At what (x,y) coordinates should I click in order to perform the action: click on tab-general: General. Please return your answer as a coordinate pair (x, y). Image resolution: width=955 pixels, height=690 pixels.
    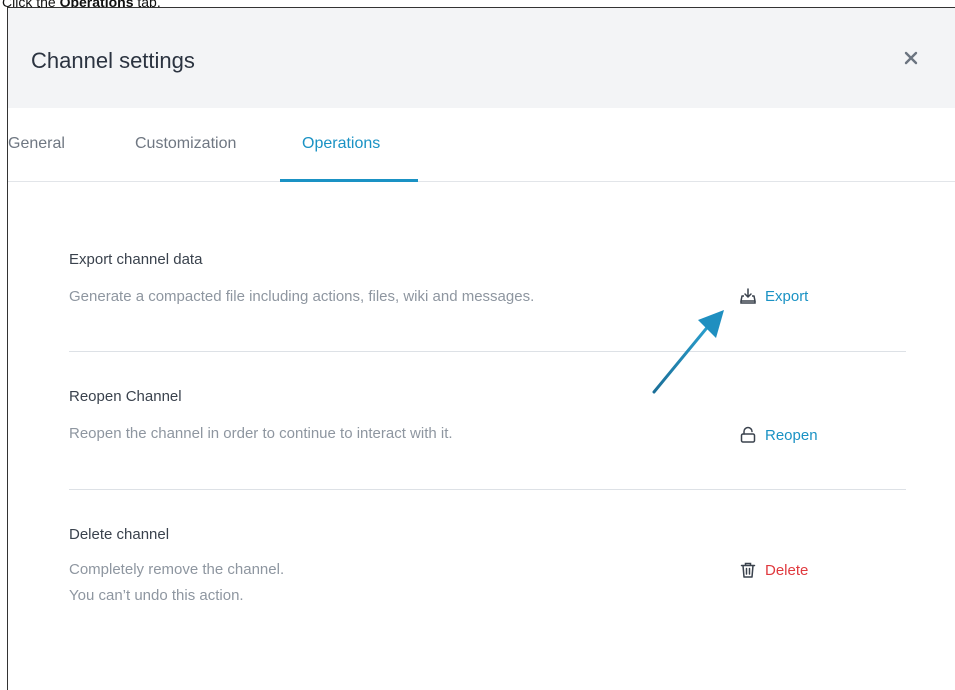
    Looking at the image, I should click on (36, 144).